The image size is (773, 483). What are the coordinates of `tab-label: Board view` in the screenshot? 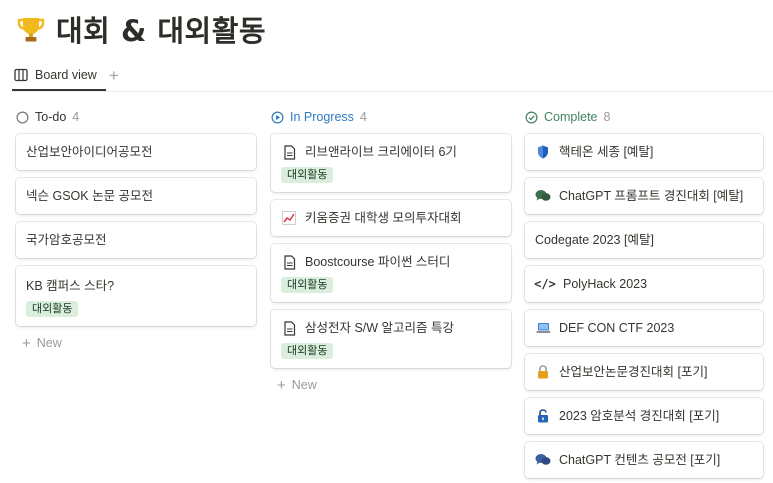 It's located at (66, 75).